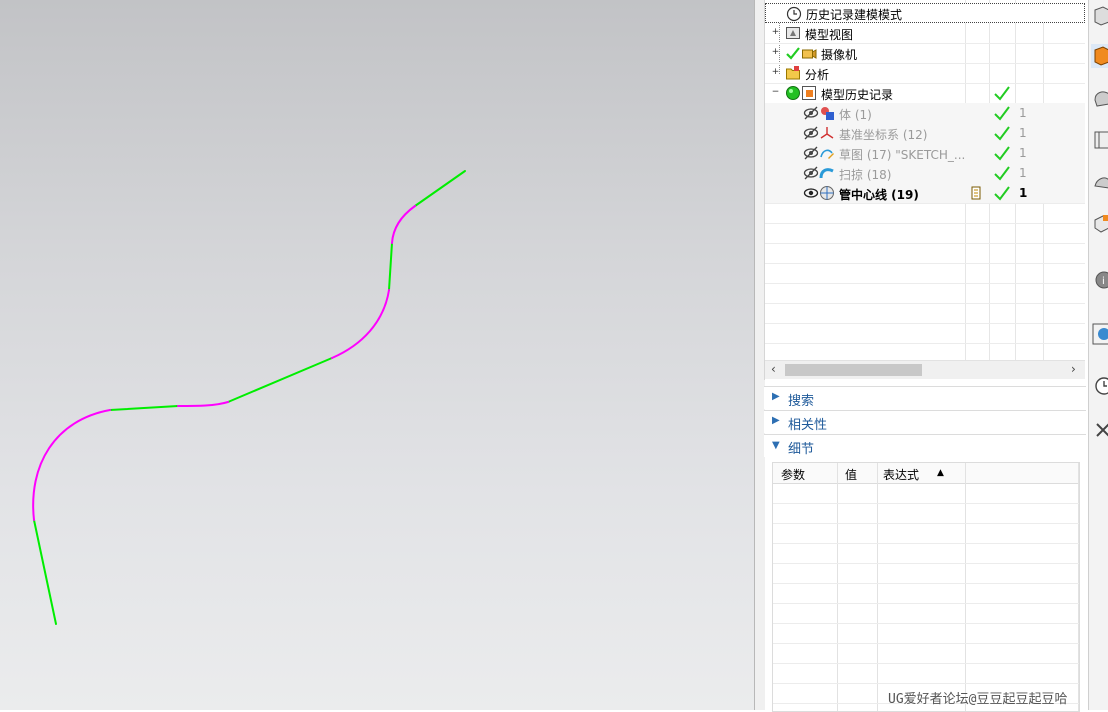 The image size is (1108, 712). What do you see at coordinates (925, 173) in the screenshot?
I see `tree-row-feature: 扫掠 (18) 1` at bounding box center [925, 173].